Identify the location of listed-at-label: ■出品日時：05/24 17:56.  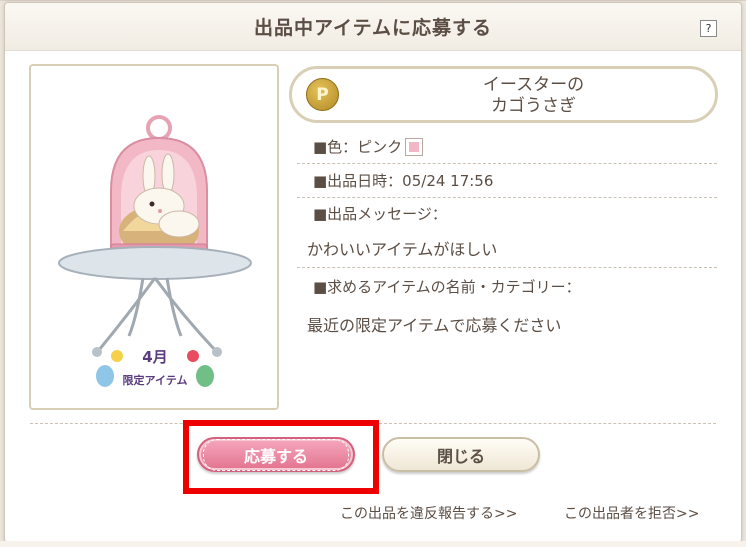
(403, 181).